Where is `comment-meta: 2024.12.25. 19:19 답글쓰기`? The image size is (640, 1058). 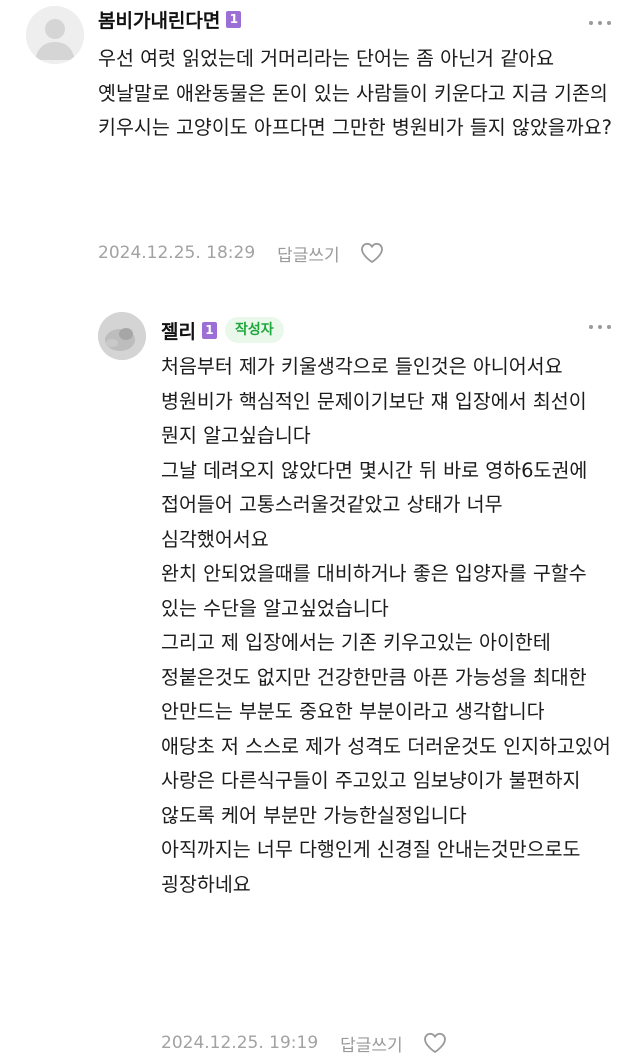 comment-meta: 2024.12.25. 19:19 답글쓰기 is located at coordinates (304, 1043).